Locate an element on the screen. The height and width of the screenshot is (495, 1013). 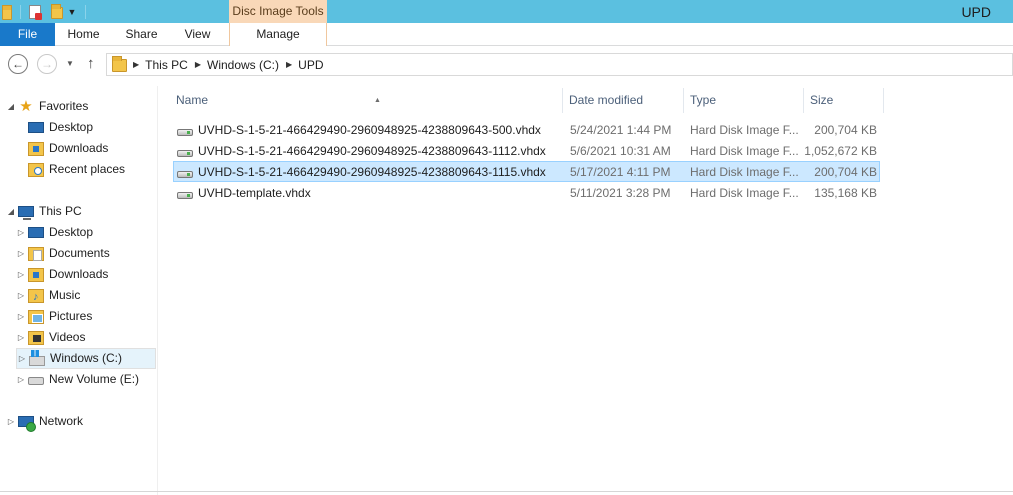
tree-pc-windows-c: ▷ Windows (C:) is located at coordinates (86, 358).